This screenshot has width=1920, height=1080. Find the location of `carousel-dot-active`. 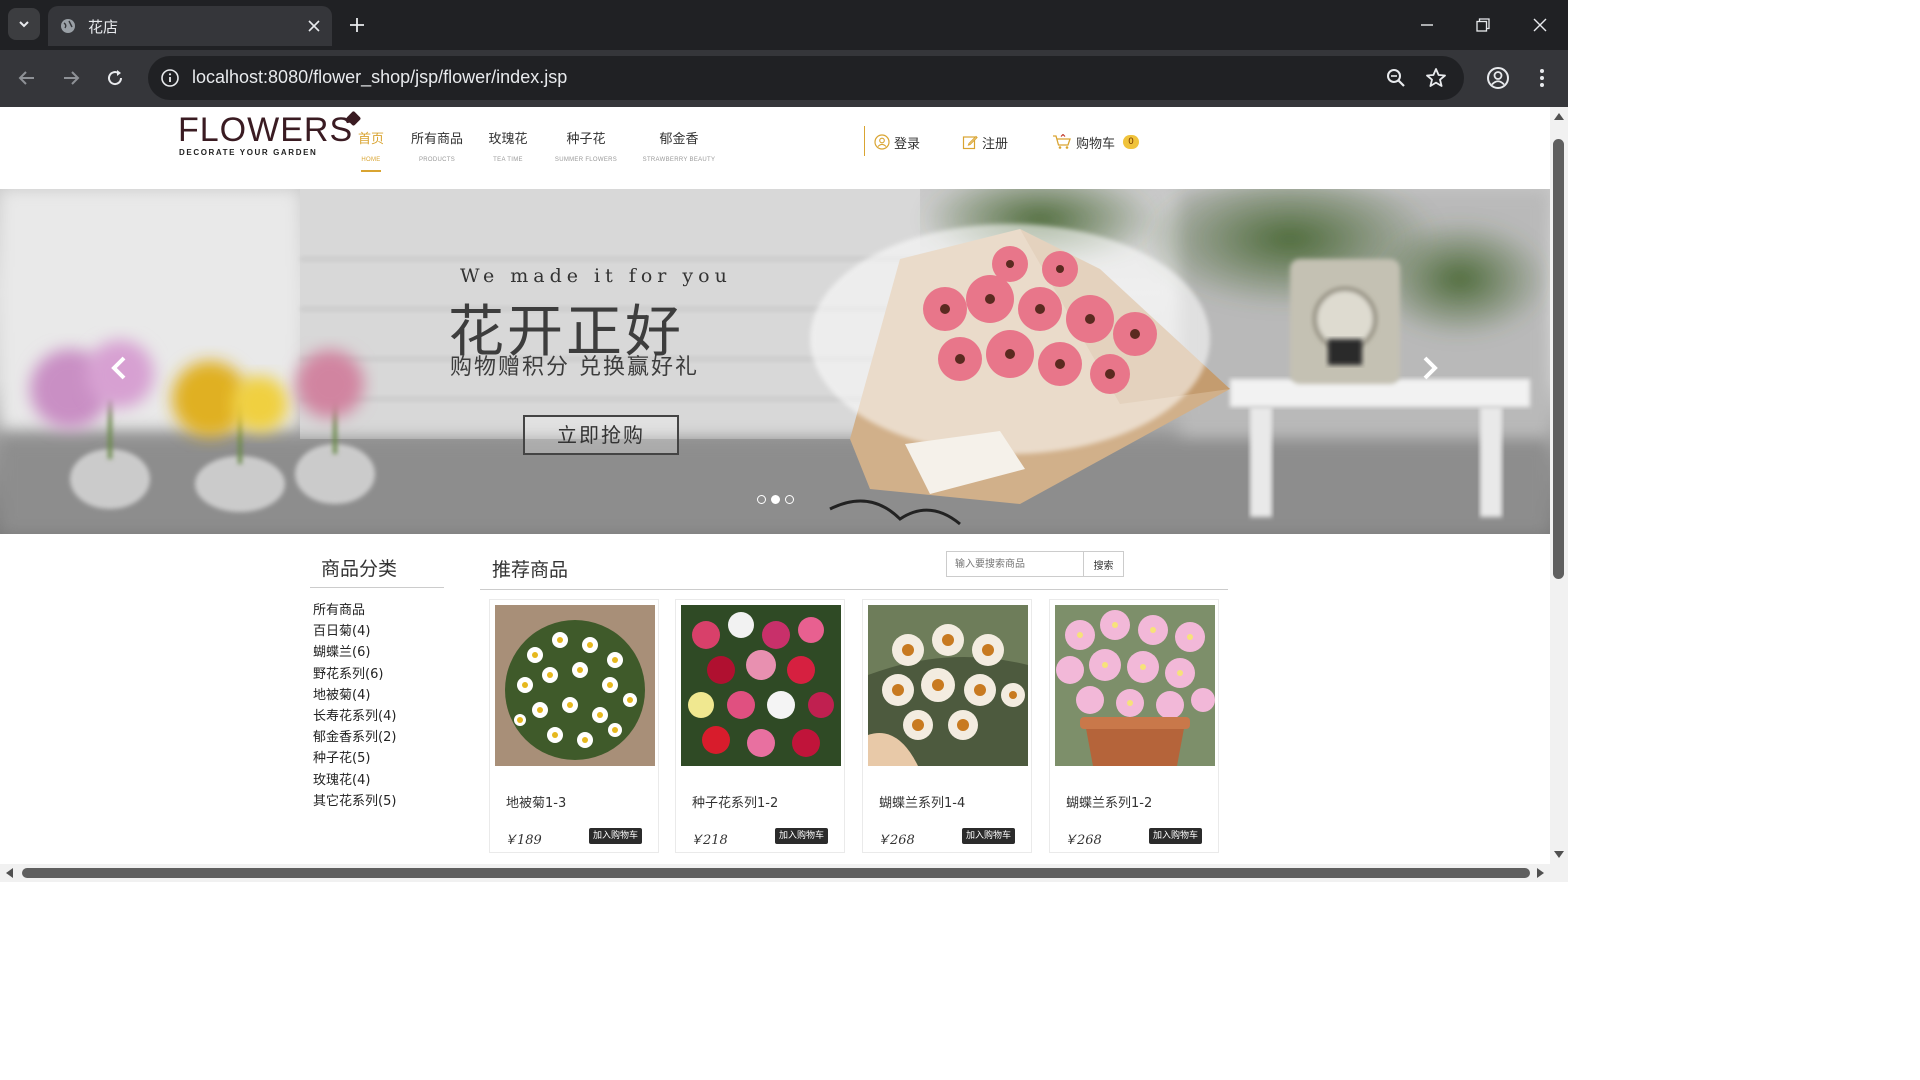

carousel-dot-active is located at coordinates (775, 499).